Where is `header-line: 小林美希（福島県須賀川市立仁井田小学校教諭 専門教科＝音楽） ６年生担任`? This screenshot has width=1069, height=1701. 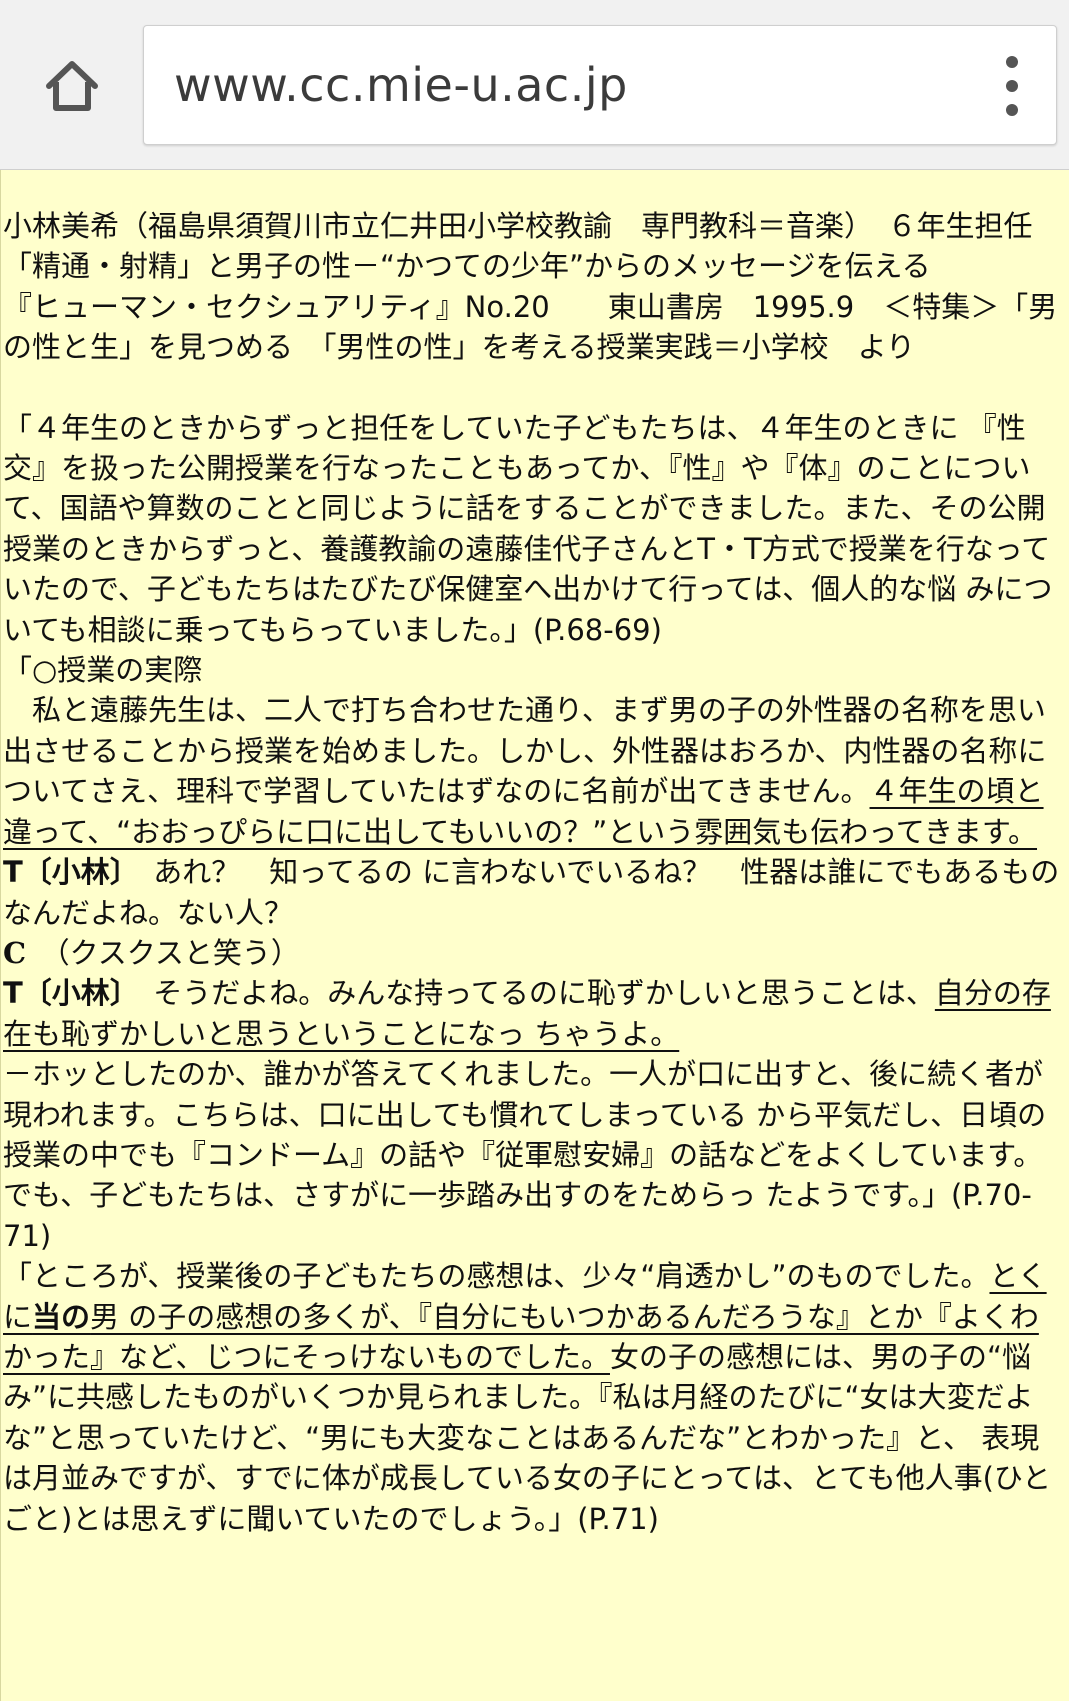 header-line: 小林美希（福島県須賀川市立仁井田小学校教諭 専門教科＝音楽） ６年生担任 is located at coordinates (518, 226).